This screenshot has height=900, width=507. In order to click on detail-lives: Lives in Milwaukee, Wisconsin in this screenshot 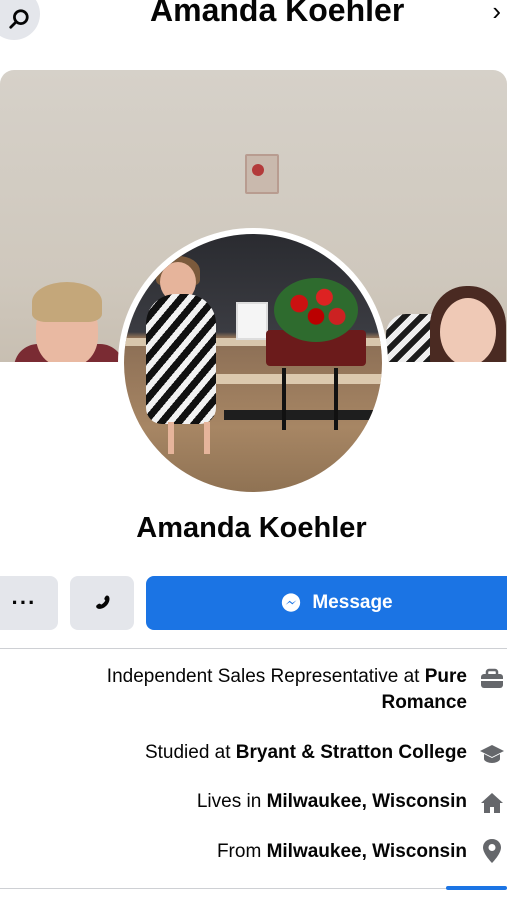, I will do `click(331, 801)`.